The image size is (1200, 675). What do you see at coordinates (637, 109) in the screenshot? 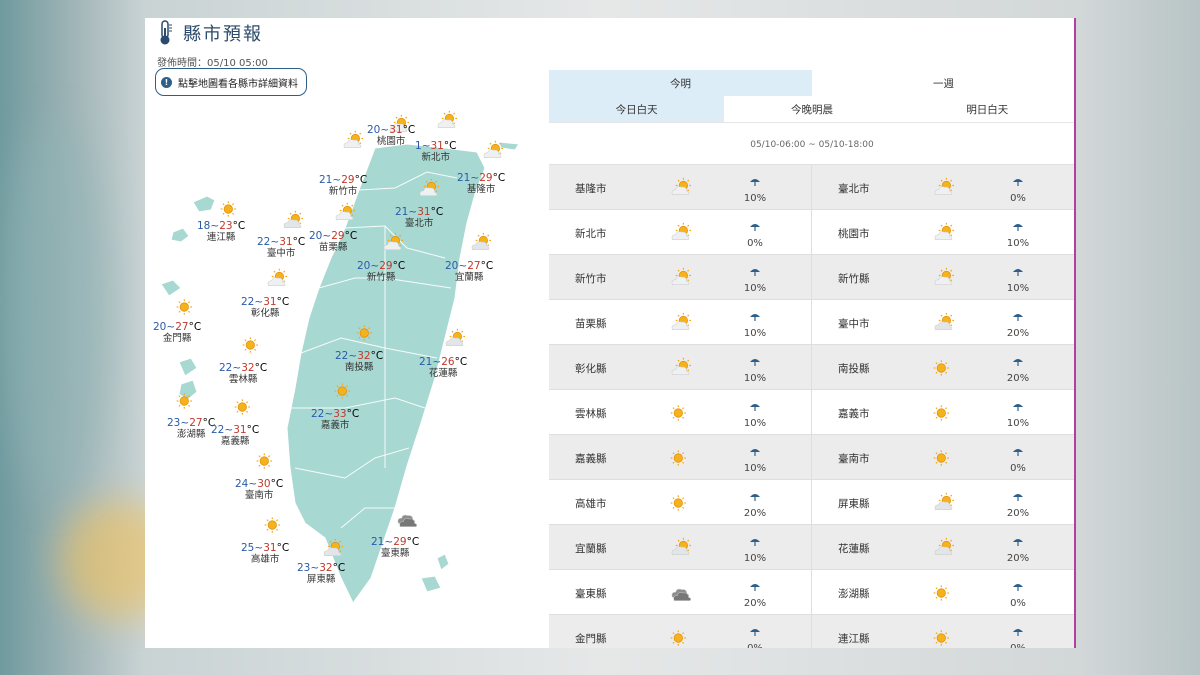
I see `tab-today-daytime: 今日白天` at bounding box center [637, 109].